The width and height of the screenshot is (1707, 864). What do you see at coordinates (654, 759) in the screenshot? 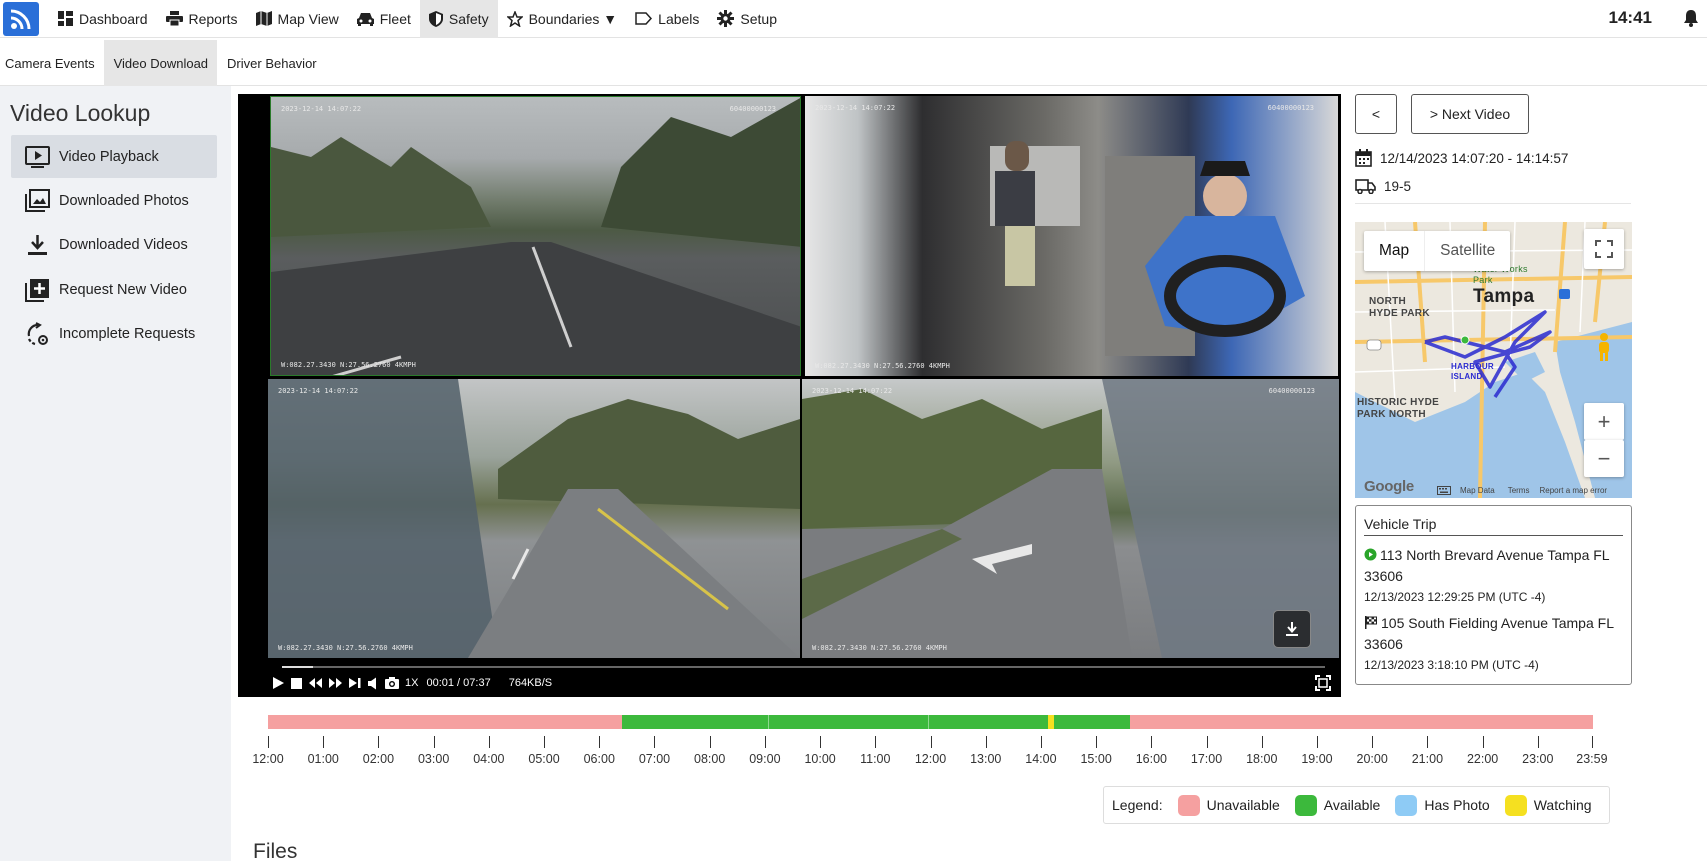
I see `timeline-tick-label: 07:00` at bounding box center [654, 759].